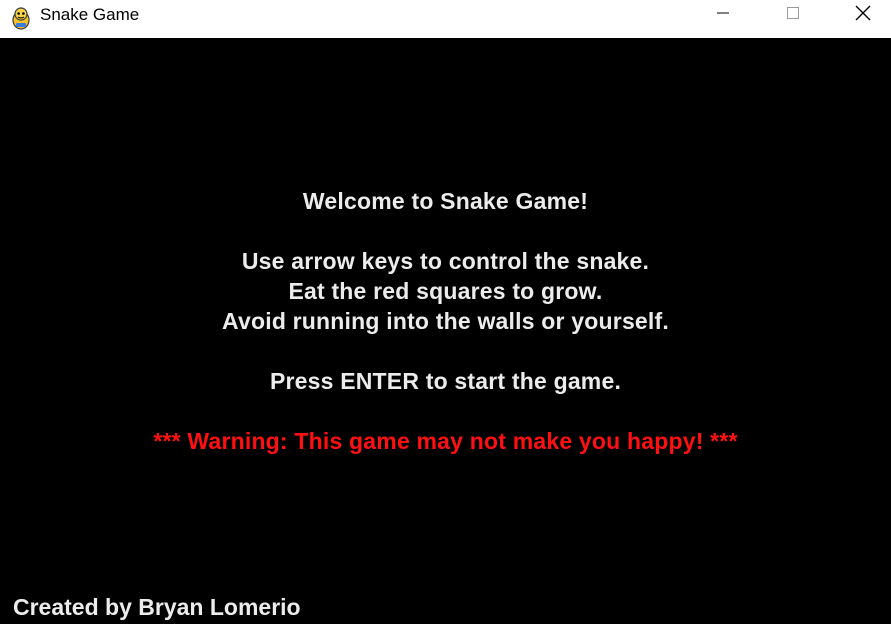 The height and width of the screenshot is (624, 891). What do you see at coordinates (21, 18) in the screenshot?
I see `pygame-snake-icon` at bounding box center [21, 18].